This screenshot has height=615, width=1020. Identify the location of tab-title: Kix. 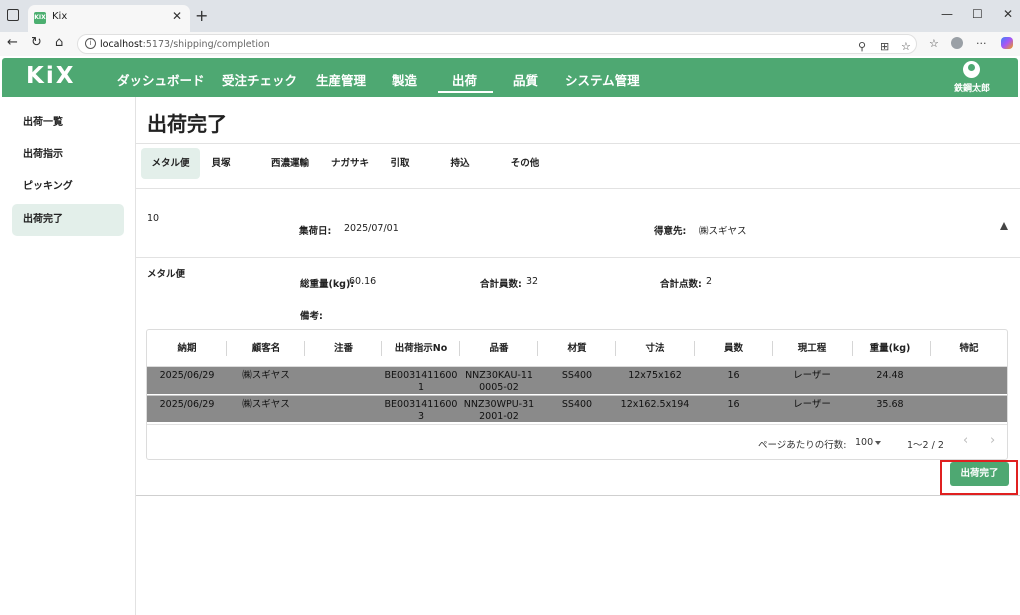
(60, 16).